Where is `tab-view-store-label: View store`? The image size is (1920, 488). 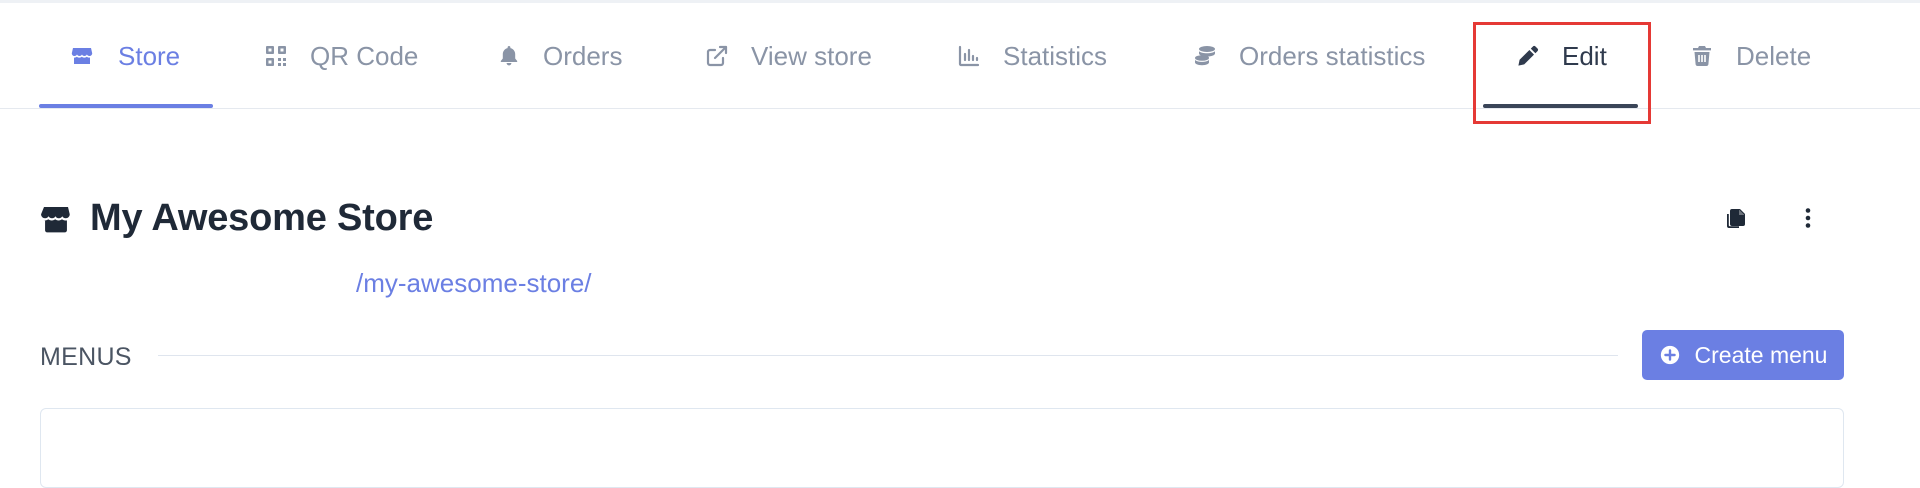
tab-view-store-label: View store is located at coordinates (811, 55).